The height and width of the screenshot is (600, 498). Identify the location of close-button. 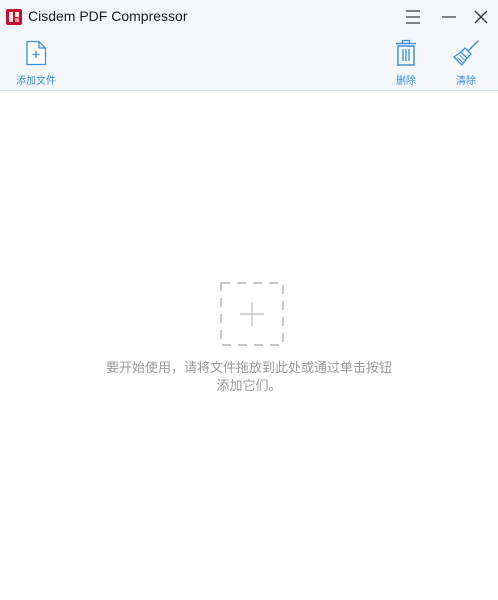
(481, 17).